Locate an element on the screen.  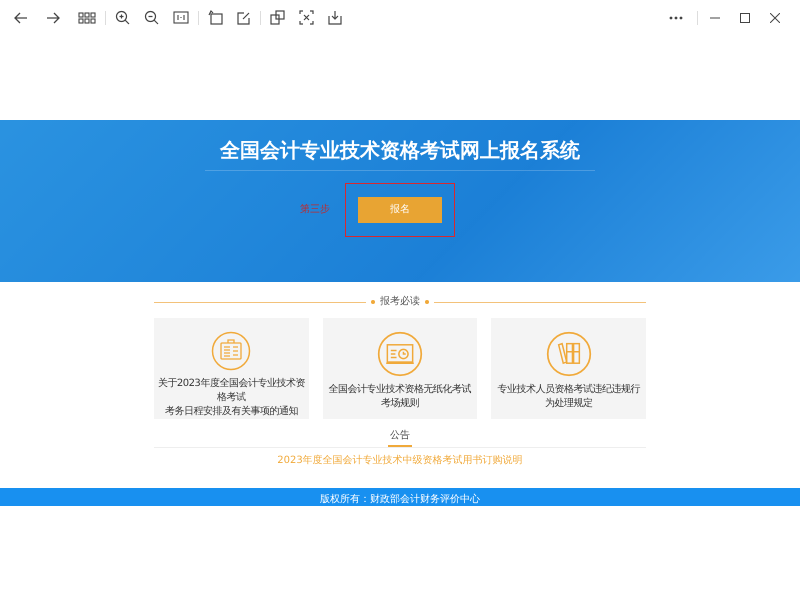
back-arrow-icon is located at coordinates (21, 17).